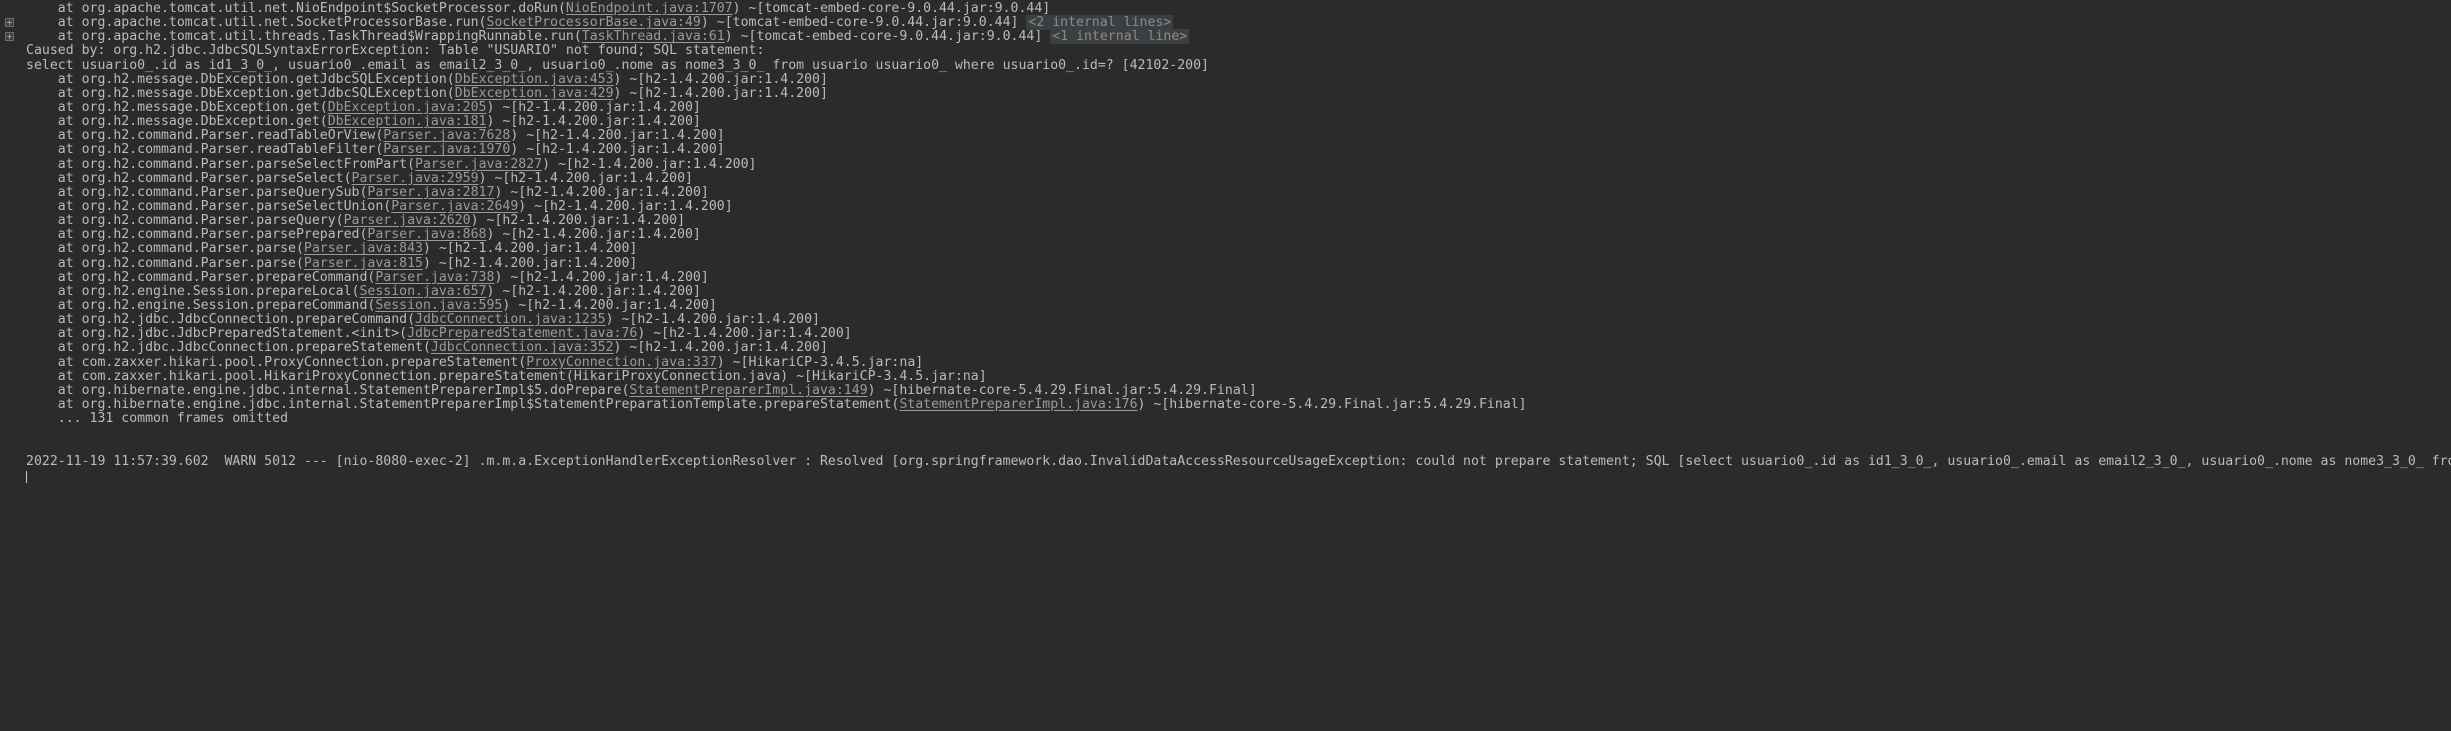  I want to click on console-text: at org.h2.command.Parser.prepareCommand(, so click(201, 277).